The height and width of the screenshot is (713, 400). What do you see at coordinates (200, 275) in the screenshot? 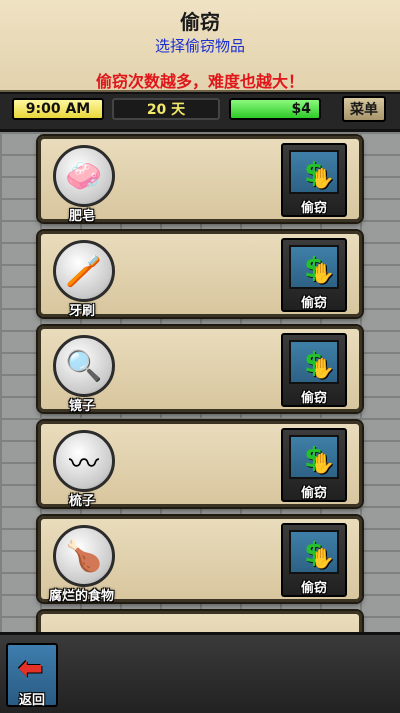
I see `list-item: 🪥 牙刷 $ ✋ 偷窃` at bounding box center [200, 275].